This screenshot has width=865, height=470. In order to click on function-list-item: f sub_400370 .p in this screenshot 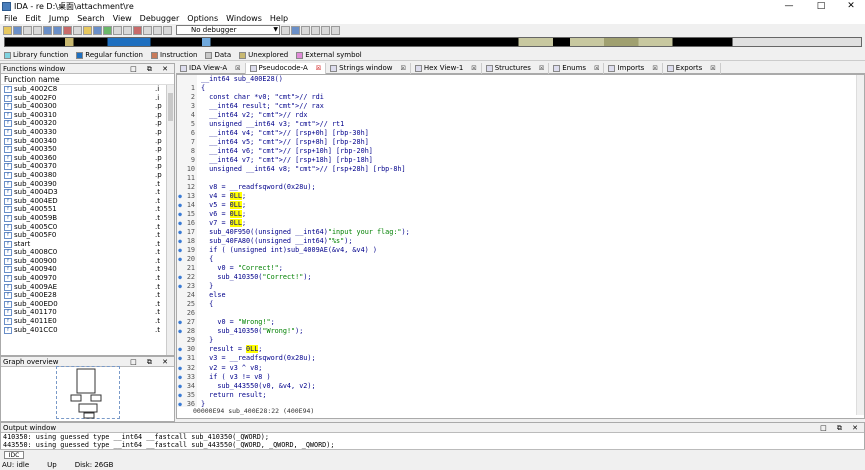, I will do `click(87, 166)`.